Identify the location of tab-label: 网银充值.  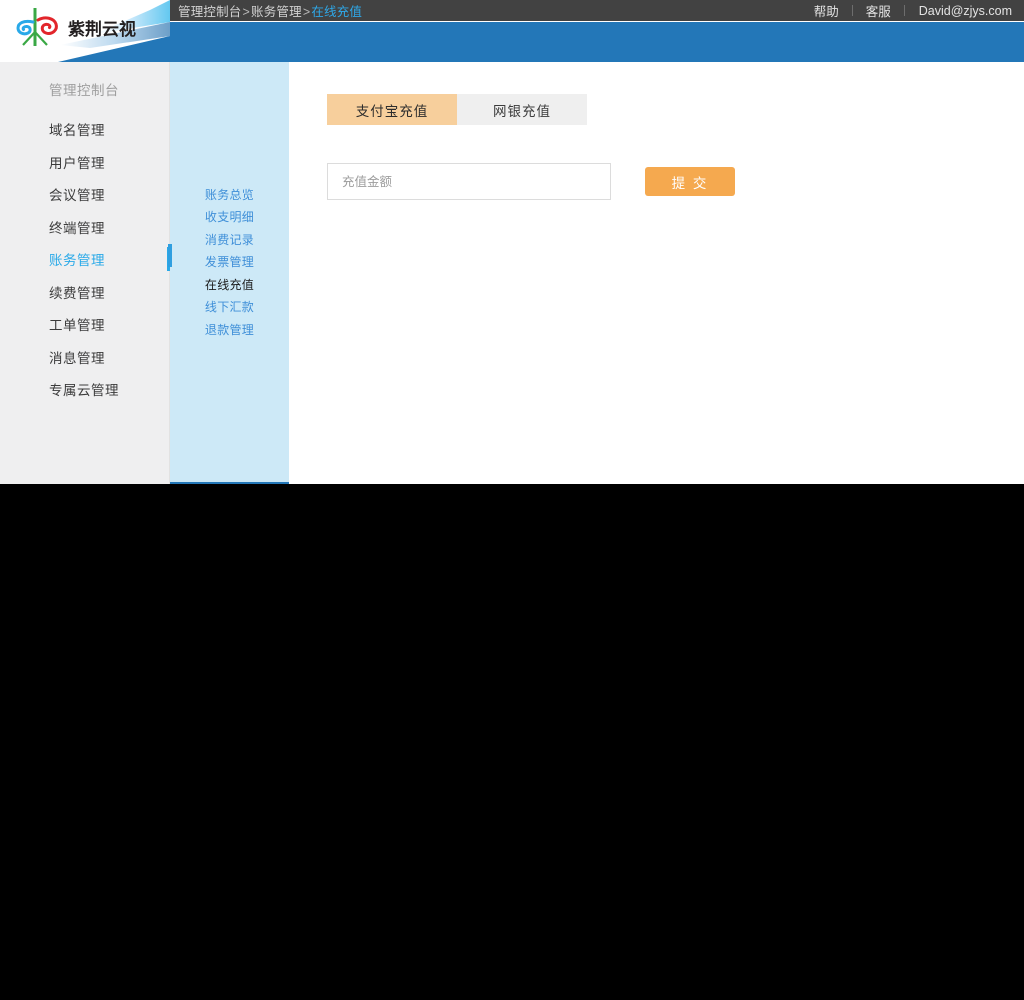
(522, 111).